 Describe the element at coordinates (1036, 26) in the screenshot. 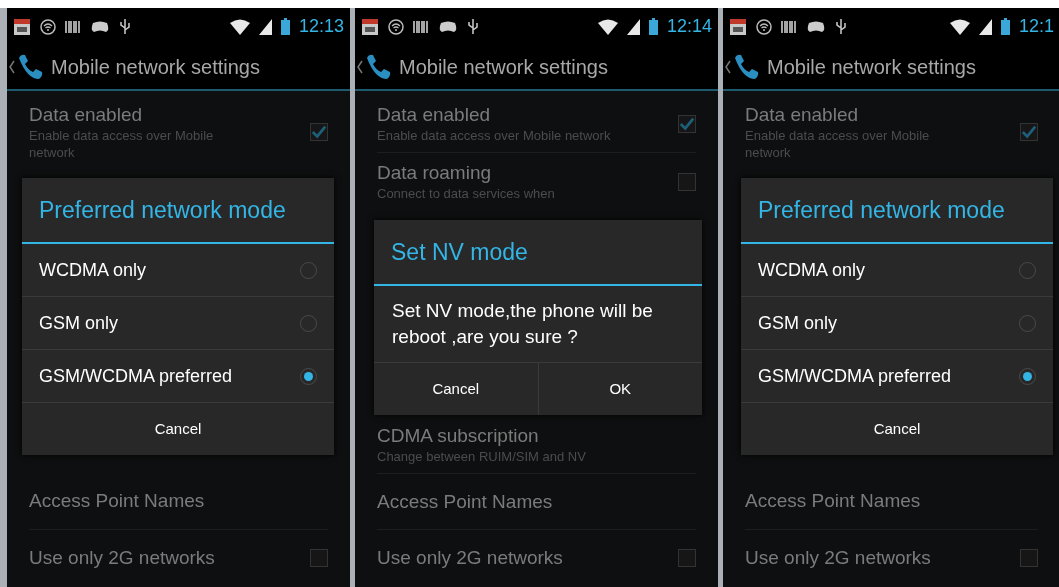

I see `status-time: 12:1` at that location.